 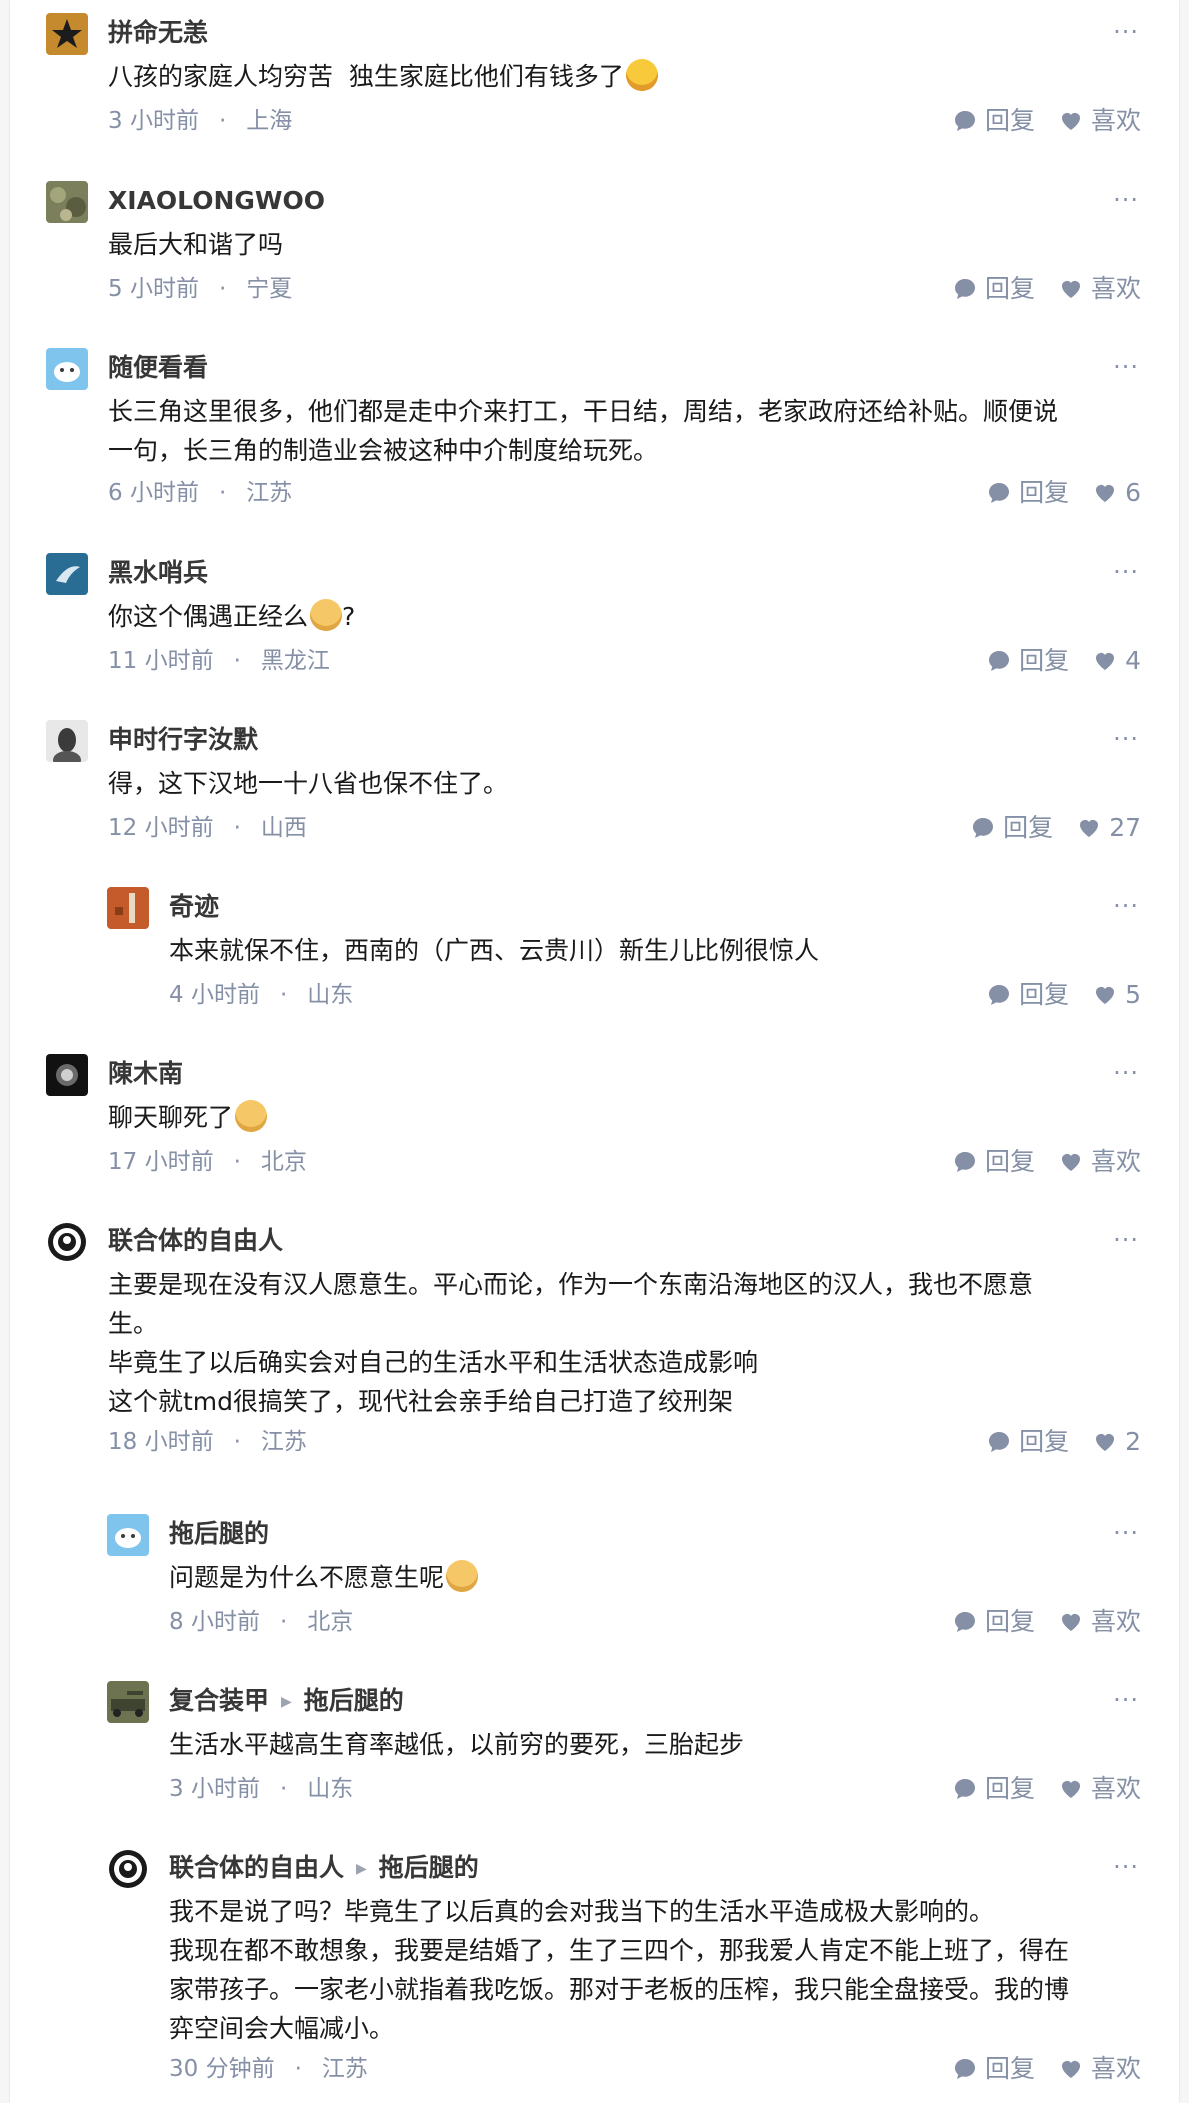 What do you see at coordinates (195, 1241) in the screenshot?
I see `author-name: 联合体的自由人` at bounding box center [195, 1241].